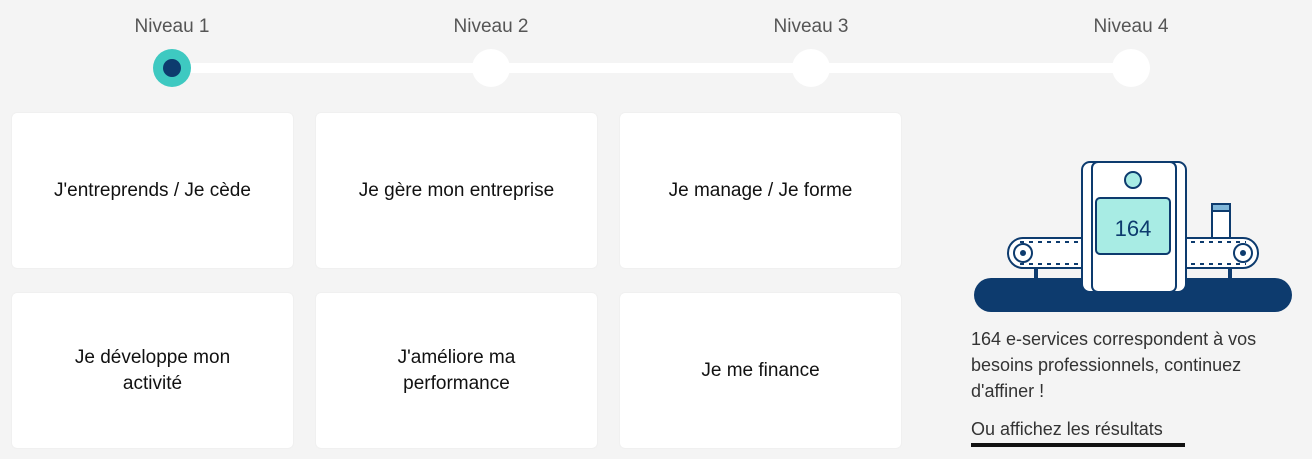 The width and height of the screenshot is (1312, 459). What do you see at coordinates (1131, 26) in the screenshot?
I see `step-label: Niveau 4` at bounding box center [1131, 26].